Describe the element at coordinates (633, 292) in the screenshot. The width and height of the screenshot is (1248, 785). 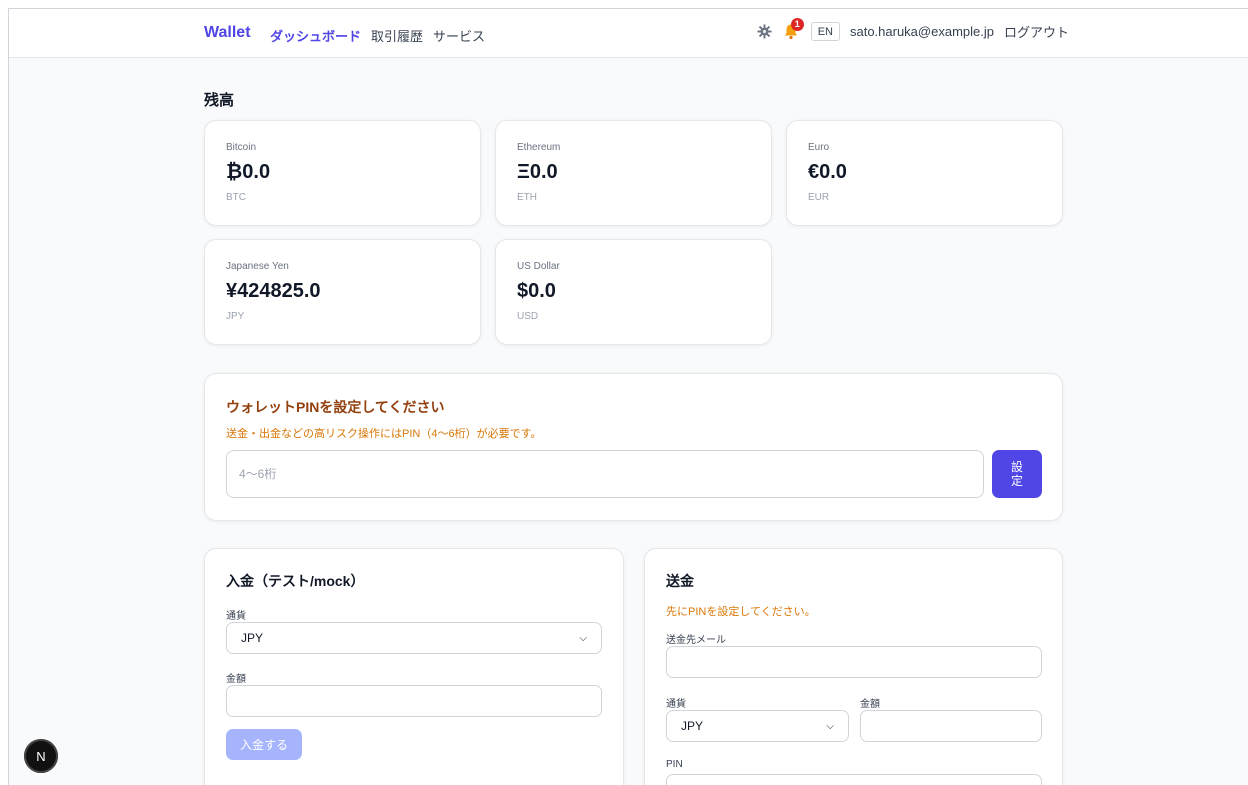
I see `balance-card-usd: US Dollar $0.0 USD` at that location.